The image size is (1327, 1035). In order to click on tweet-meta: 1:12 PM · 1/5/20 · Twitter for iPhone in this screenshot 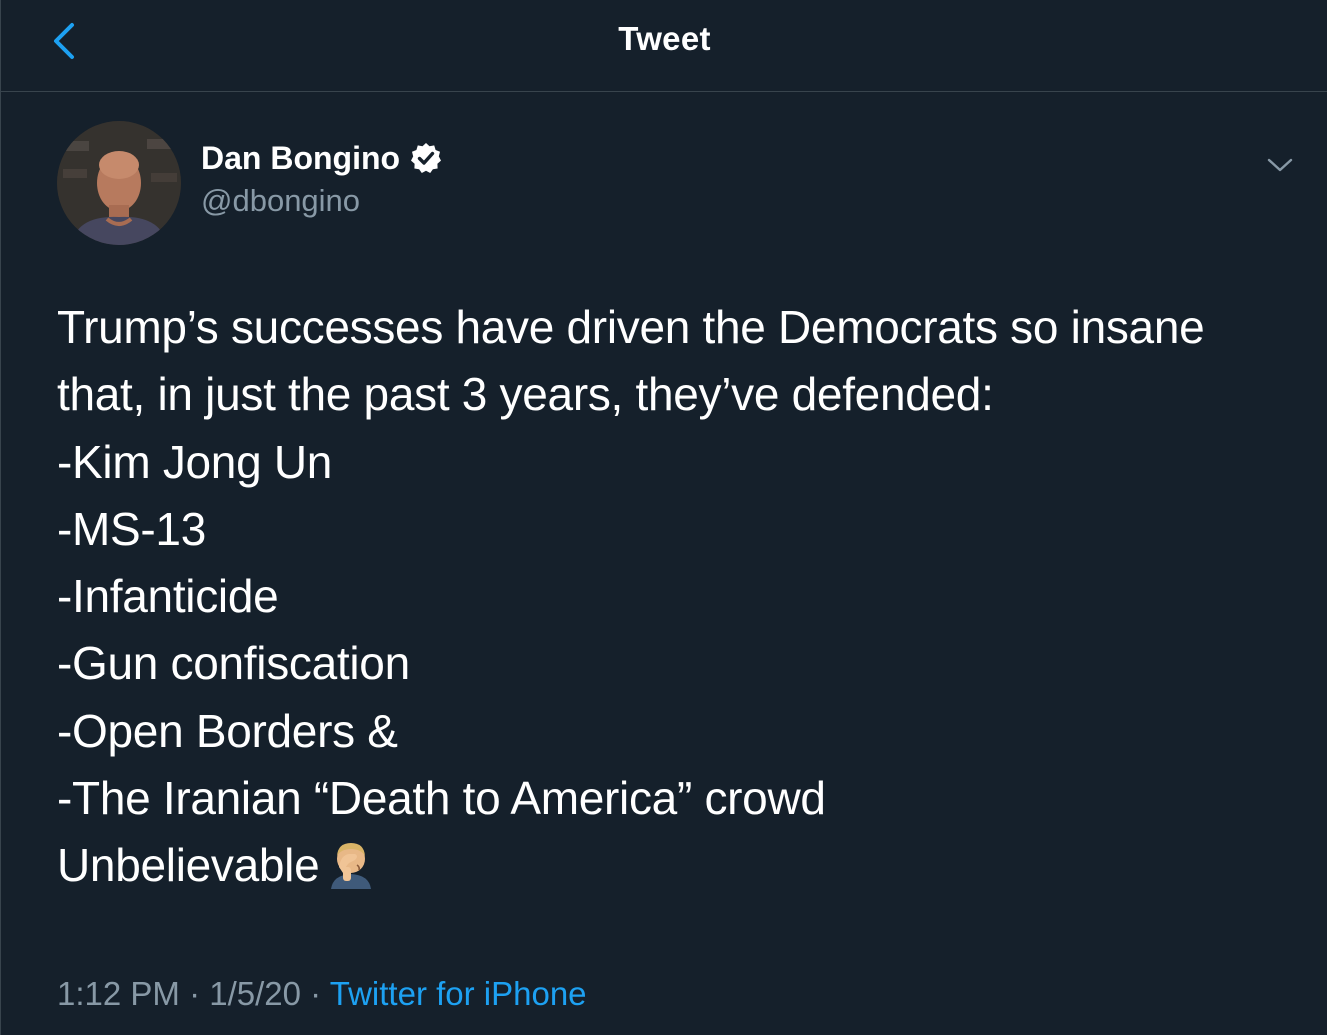, I will do `click(322, 994)`.